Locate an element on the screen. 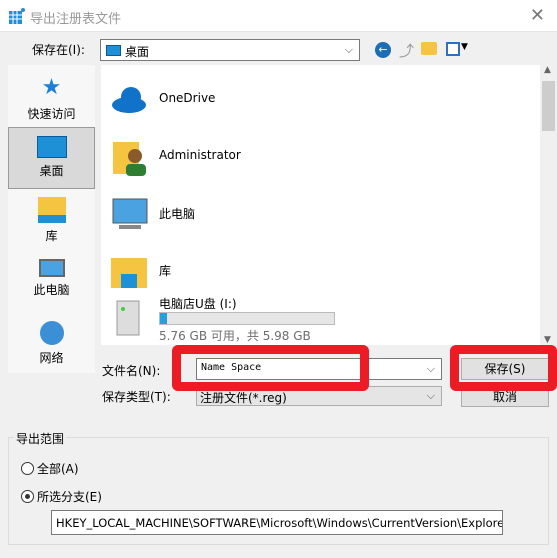 Image resolution: width=557 pixels, height=558 pixels. radio-selected-branch: 所选分支(E) is located at coordinates (61, 496).